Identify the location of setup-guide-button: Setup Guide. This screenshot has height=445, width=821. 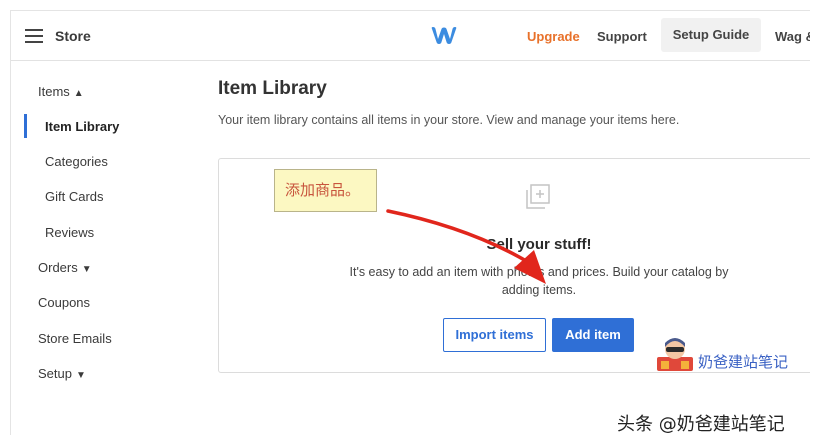
(711, 35).